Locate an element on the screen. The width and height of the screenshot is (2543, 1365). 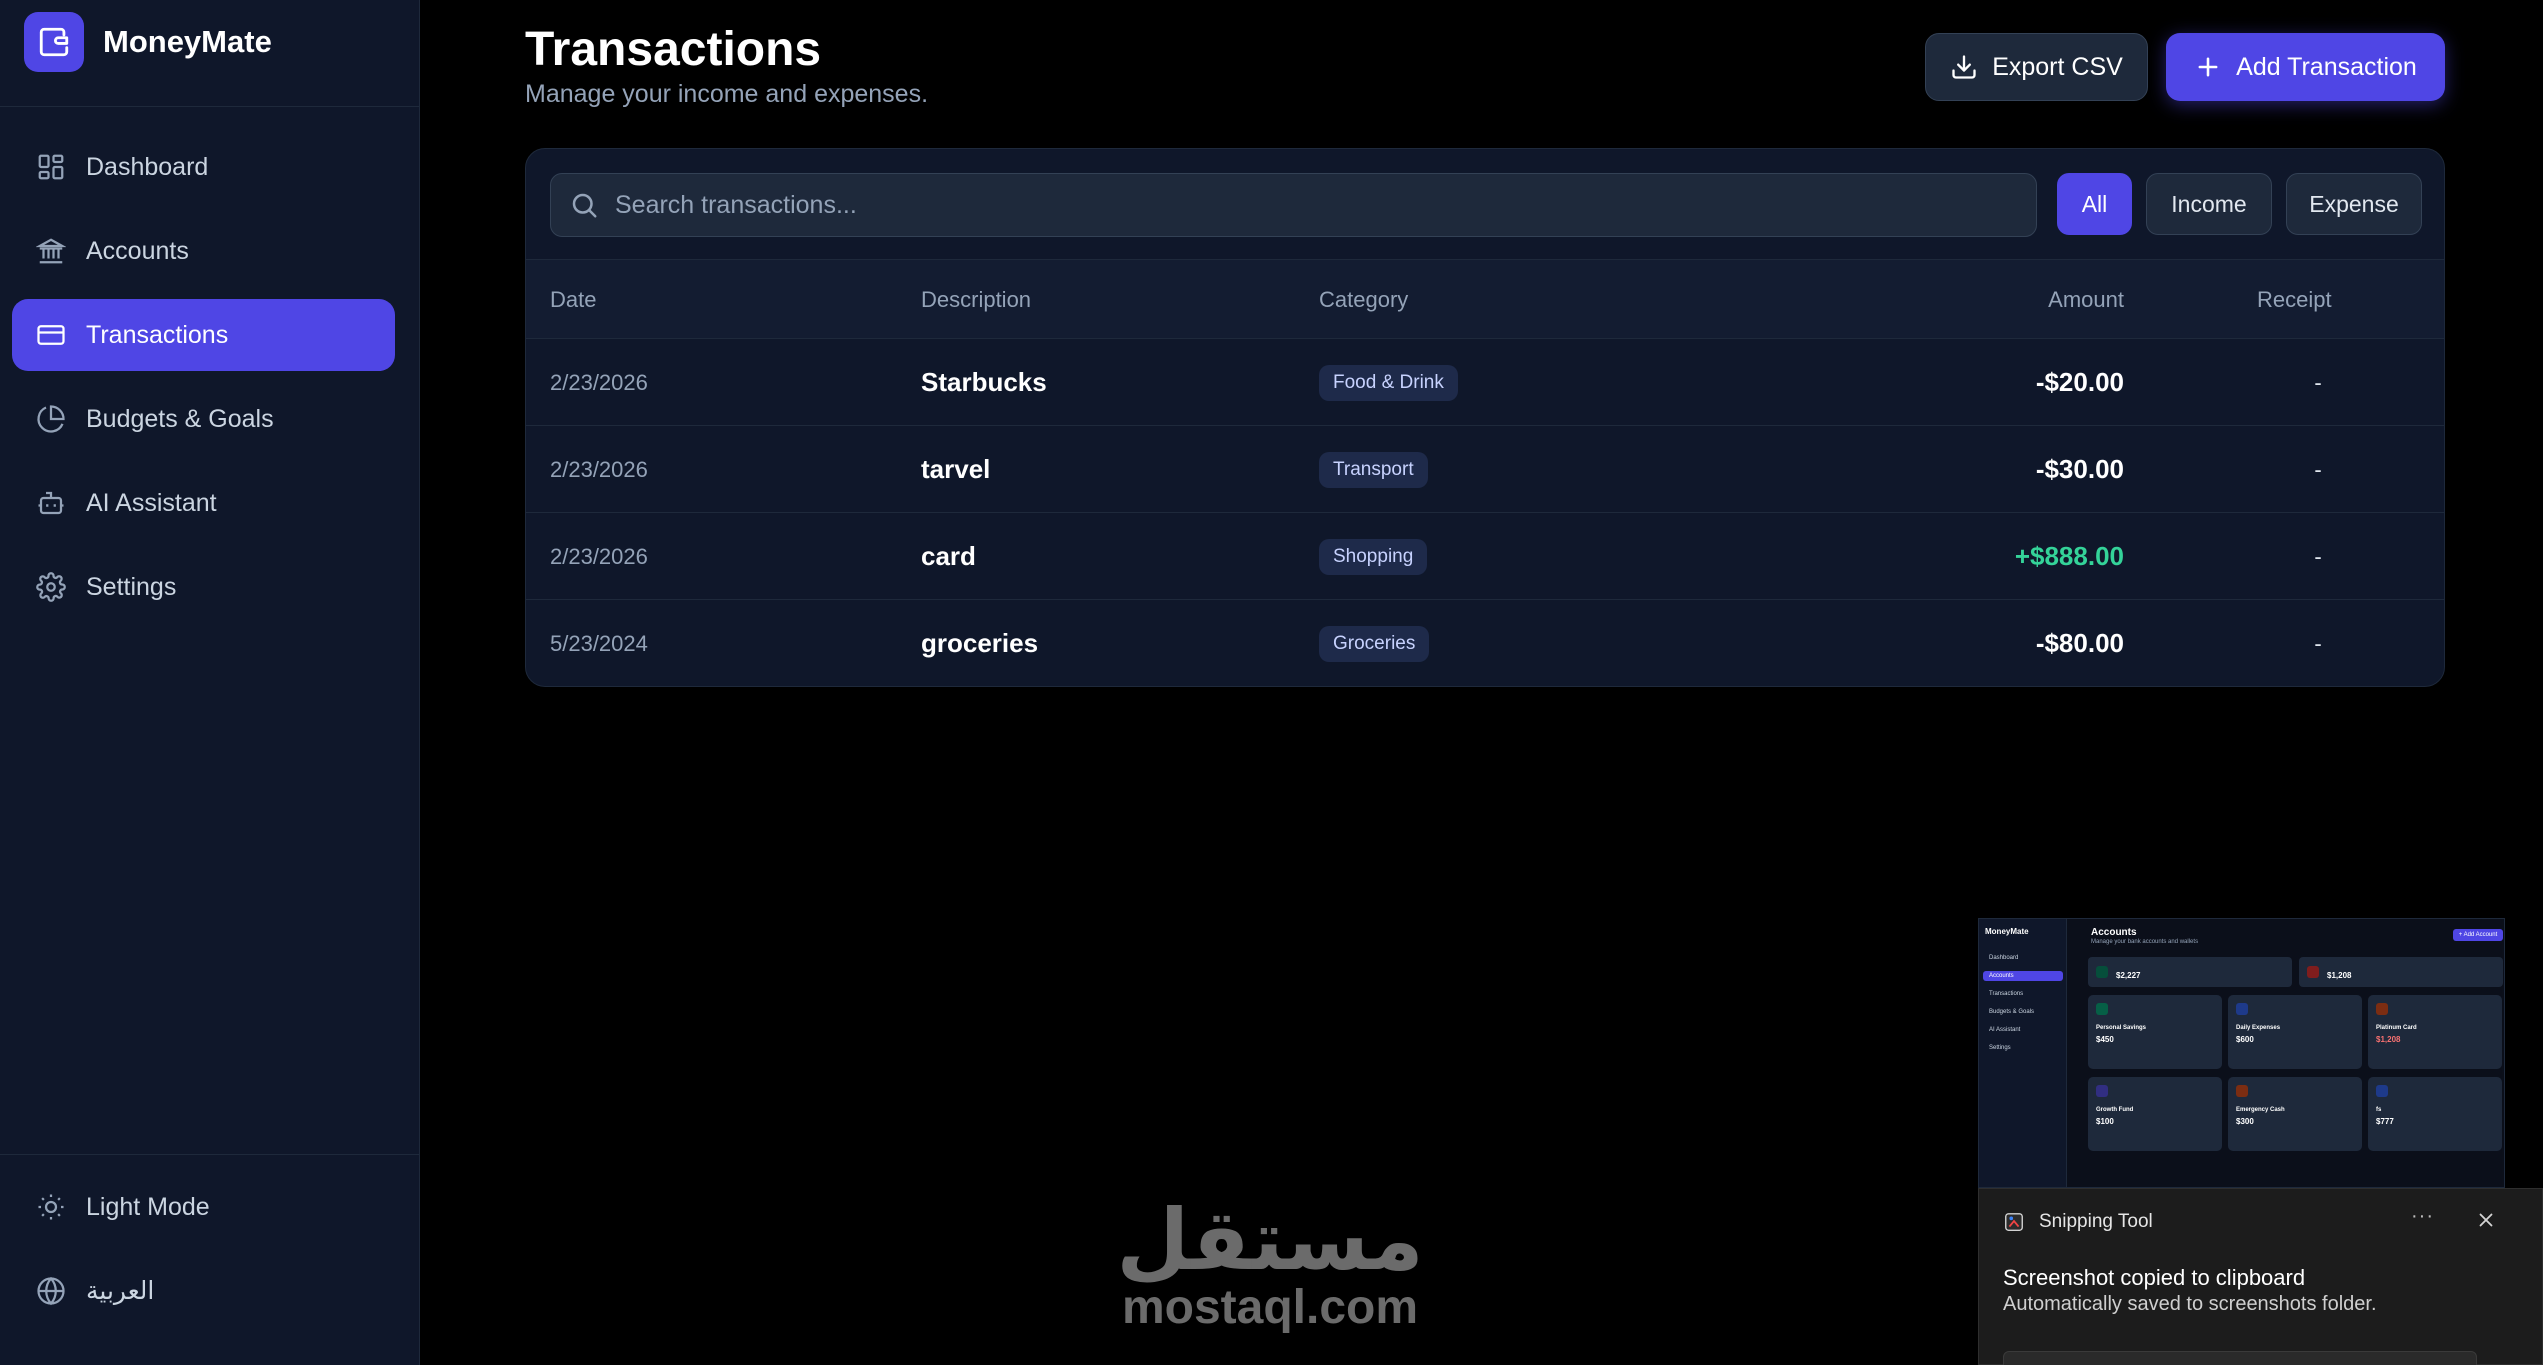
watermark-latin: mostaql.com is located at coordinates (1270, 1307).